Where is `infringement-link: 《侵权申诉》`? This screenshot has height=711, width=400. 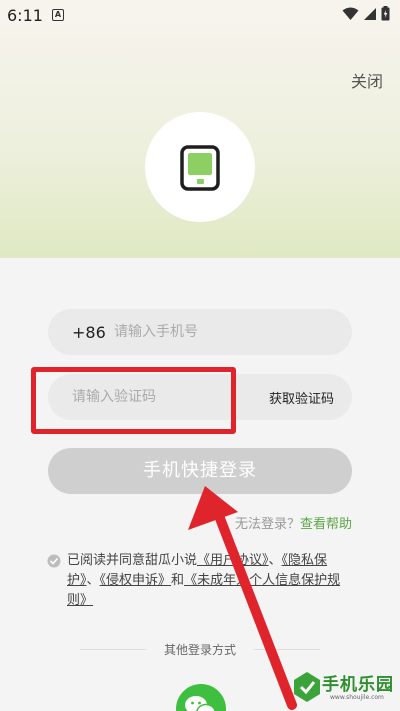 infringement-link: 《侵权申诉》 is located at coordinates (136, 580).